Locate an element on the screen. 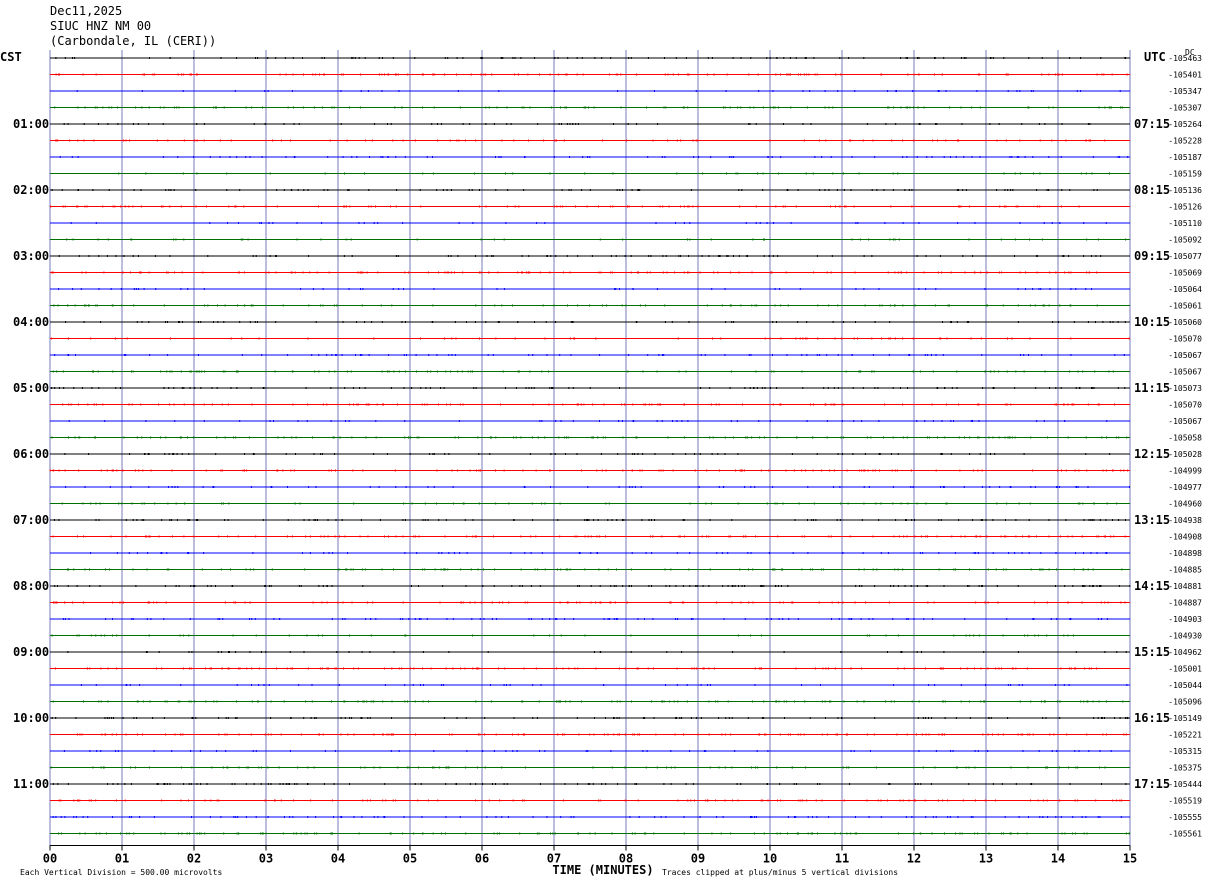 Image resolution: width=1210 pixels, height=886 pixels. hour-label-right: 08:15 is located at coordinates (1152, 190).